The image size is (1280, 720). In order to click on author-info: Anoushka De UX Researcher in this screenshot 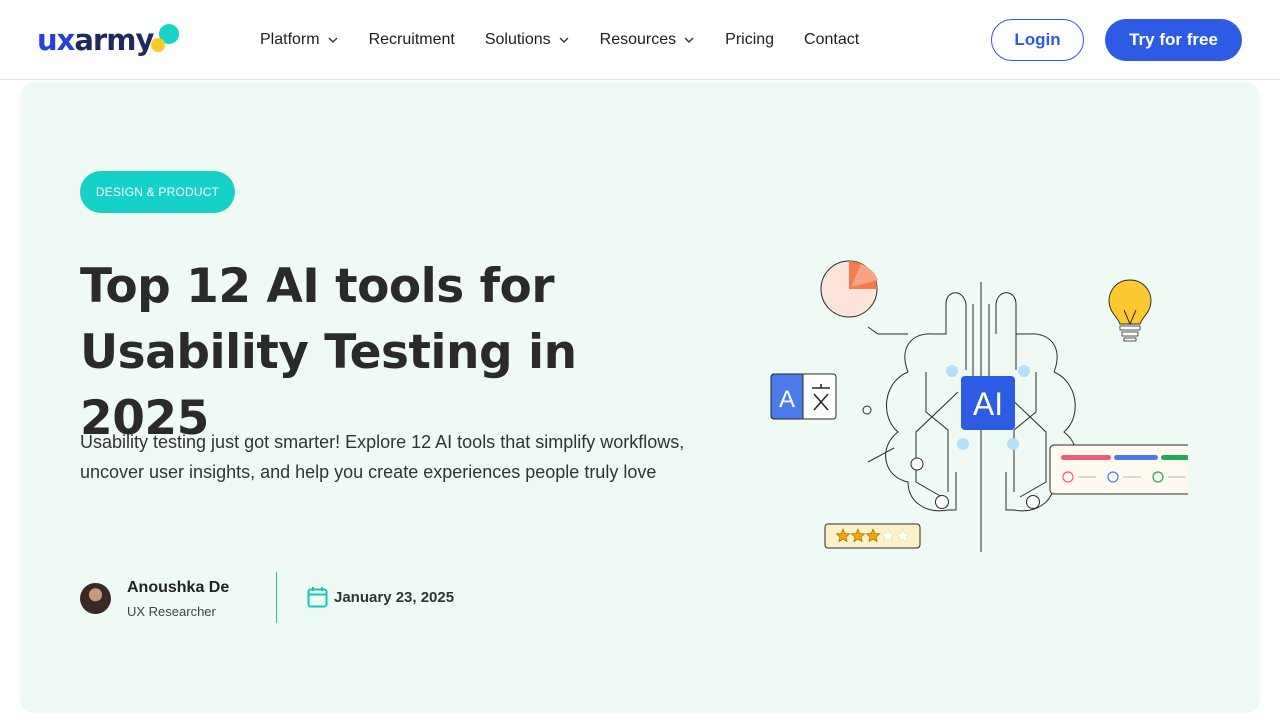, I will do `click(178, 598)`.